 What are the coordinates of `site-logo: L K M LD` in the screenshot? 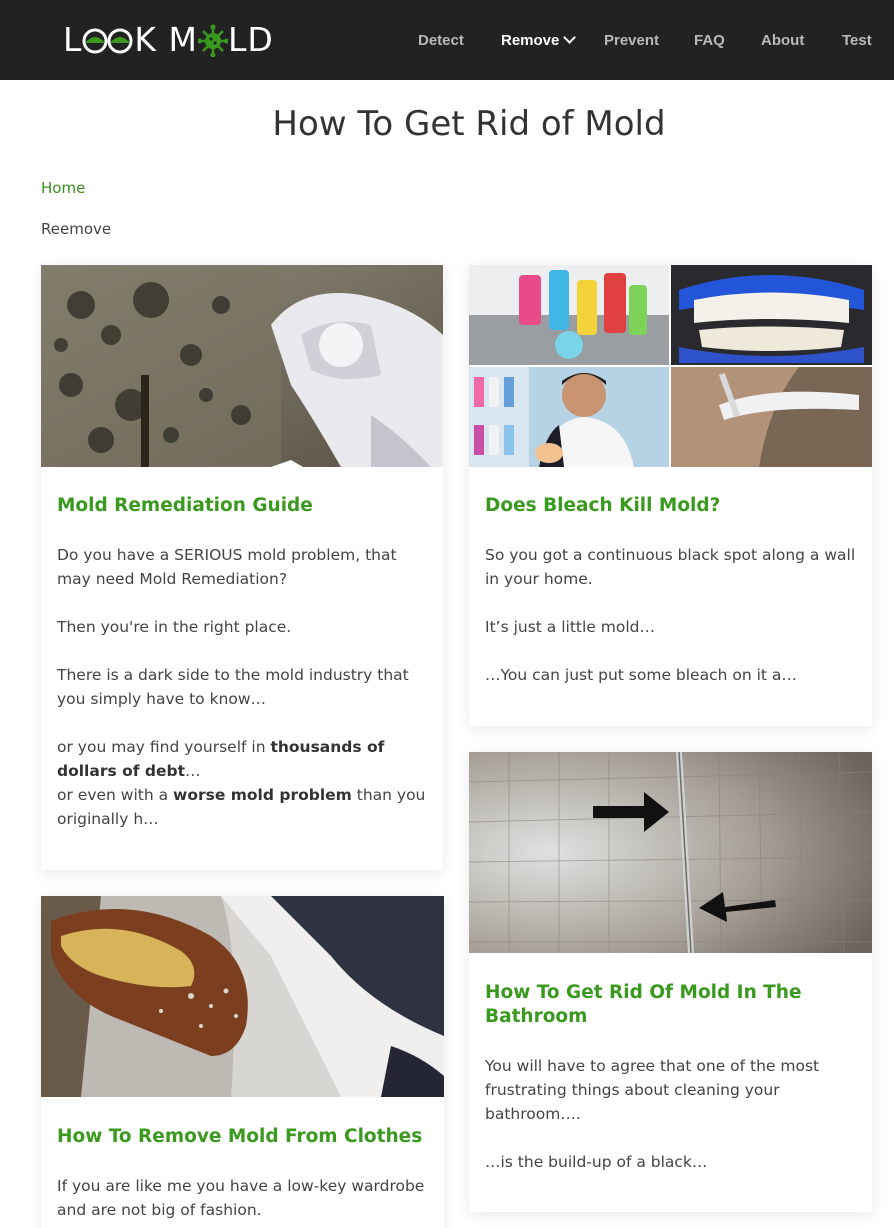 It's located at (168, 40).